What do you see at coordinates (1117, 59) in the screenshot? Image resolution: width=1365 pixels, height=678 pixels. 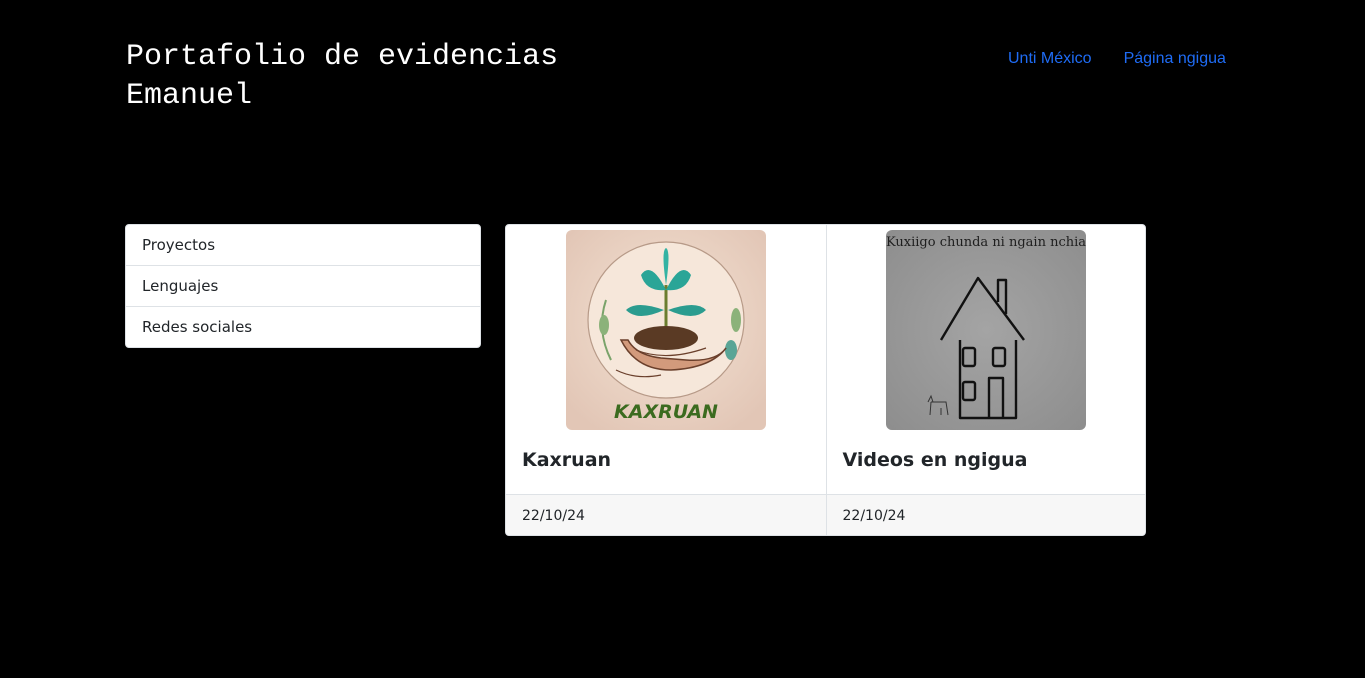 I see `top-nav: Unti México Página ngigua` at bounding box center [1117, 59].